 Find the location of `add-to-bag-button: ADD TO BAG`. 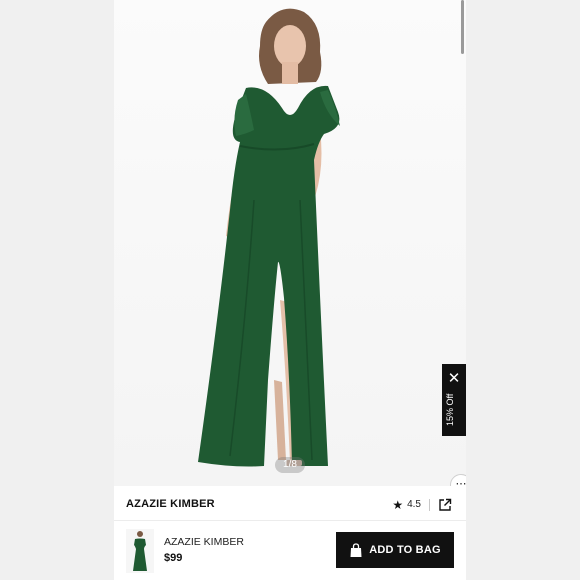

add-to-bag-button: ADD TO BAG is located at coordinates (395, 550).